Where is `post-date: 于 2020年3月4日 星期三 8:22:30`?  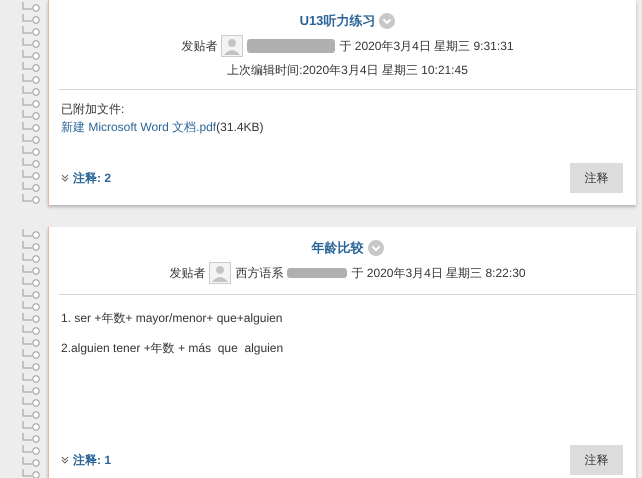 post-date: 于 2020年3月4日 星期三 8:22:30 is located at coordinates (438, 273).